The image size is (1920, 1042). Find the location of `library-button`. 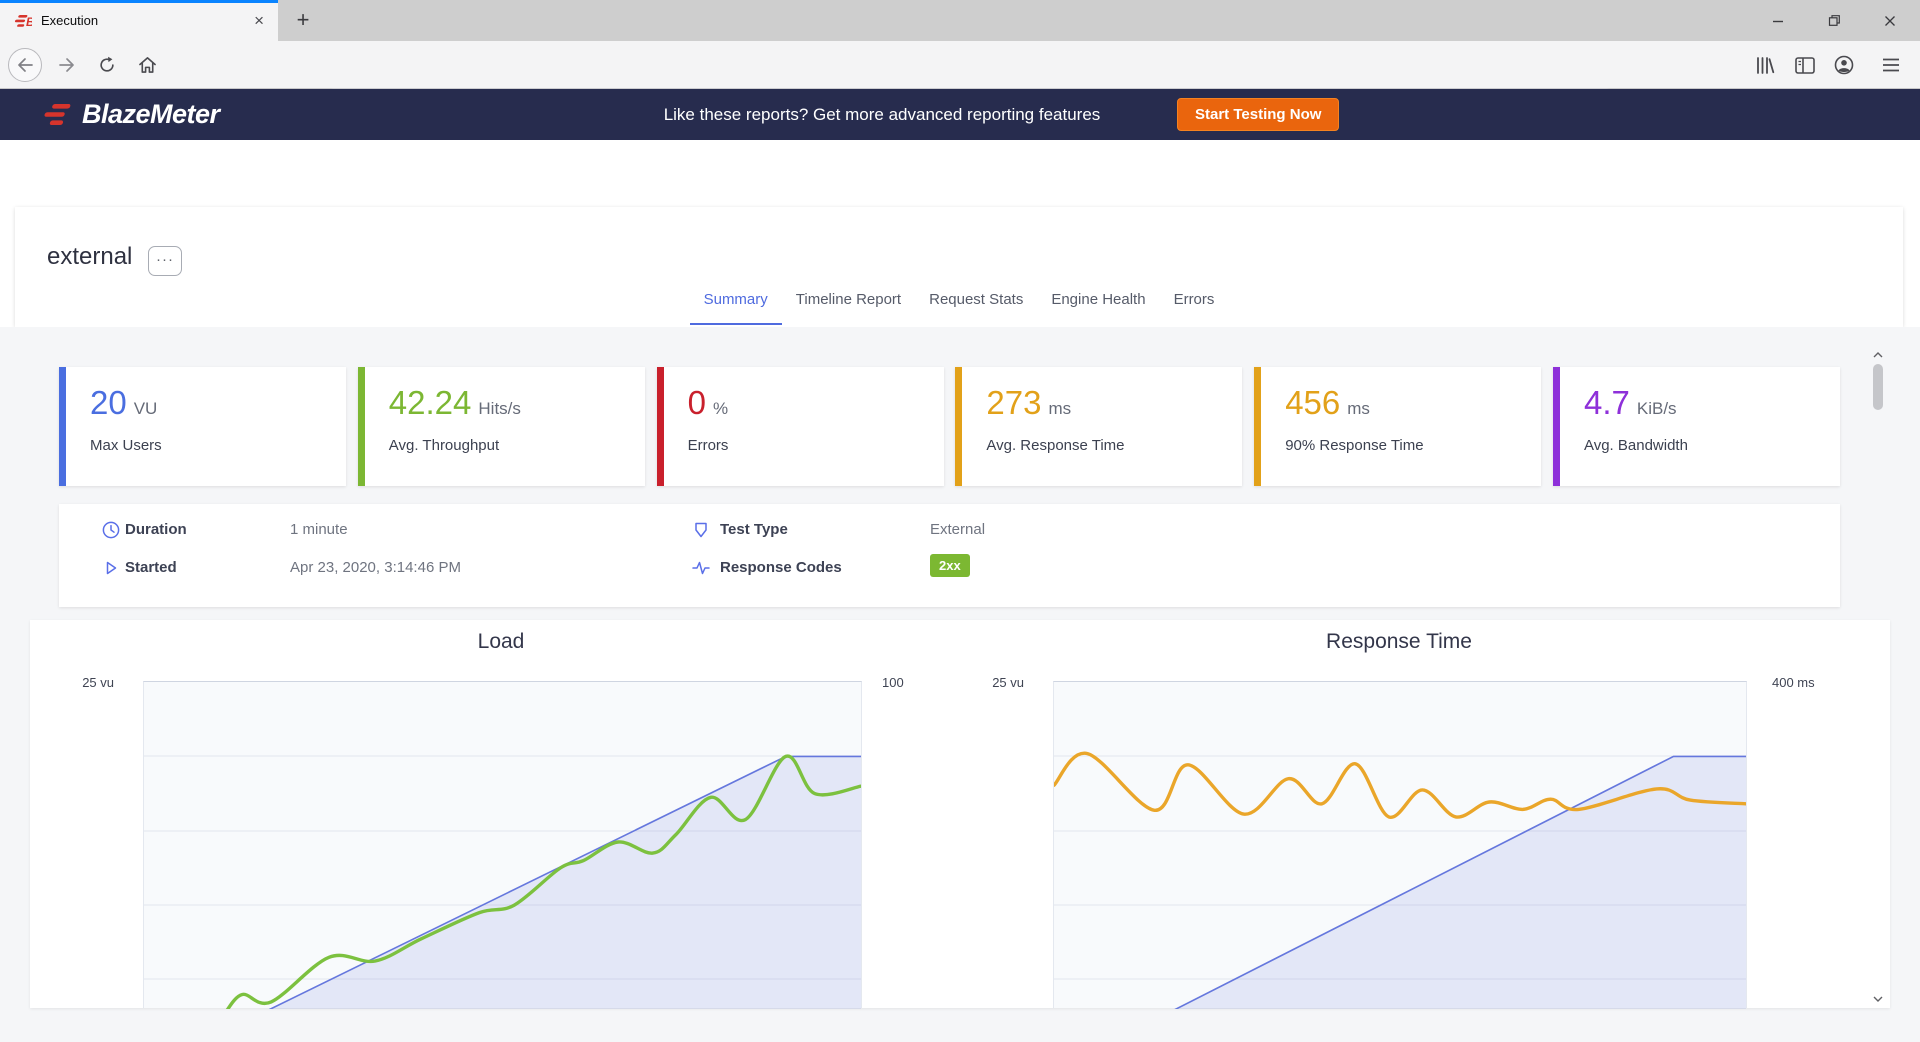

library-button is located at coordinates (1765, 65).